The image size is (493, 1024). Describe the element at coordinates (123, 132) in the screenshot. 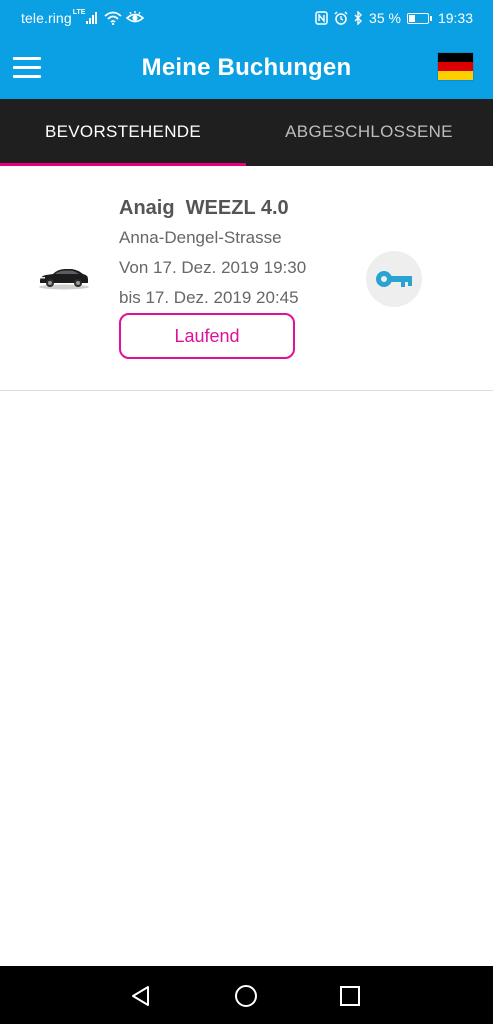

I see `tab-upcoming: BEVORSTEHENDE` at that location.